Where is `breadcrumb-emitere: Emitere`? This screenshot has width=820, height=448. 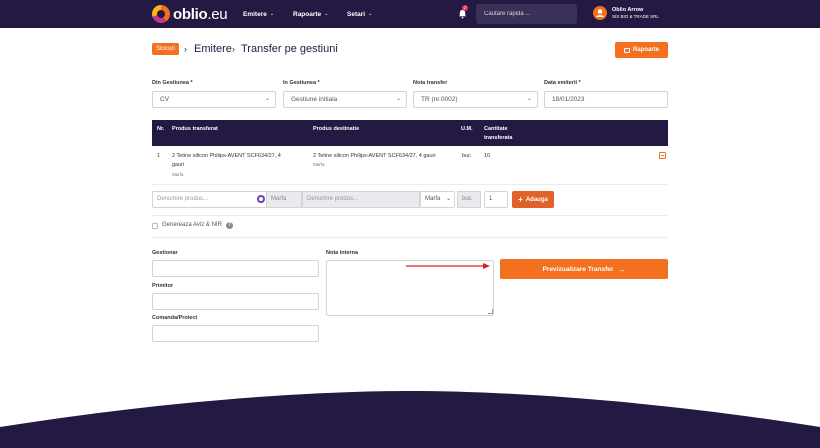 breadcrumb-emitere: Emitere is located at coordinates (213, 49).